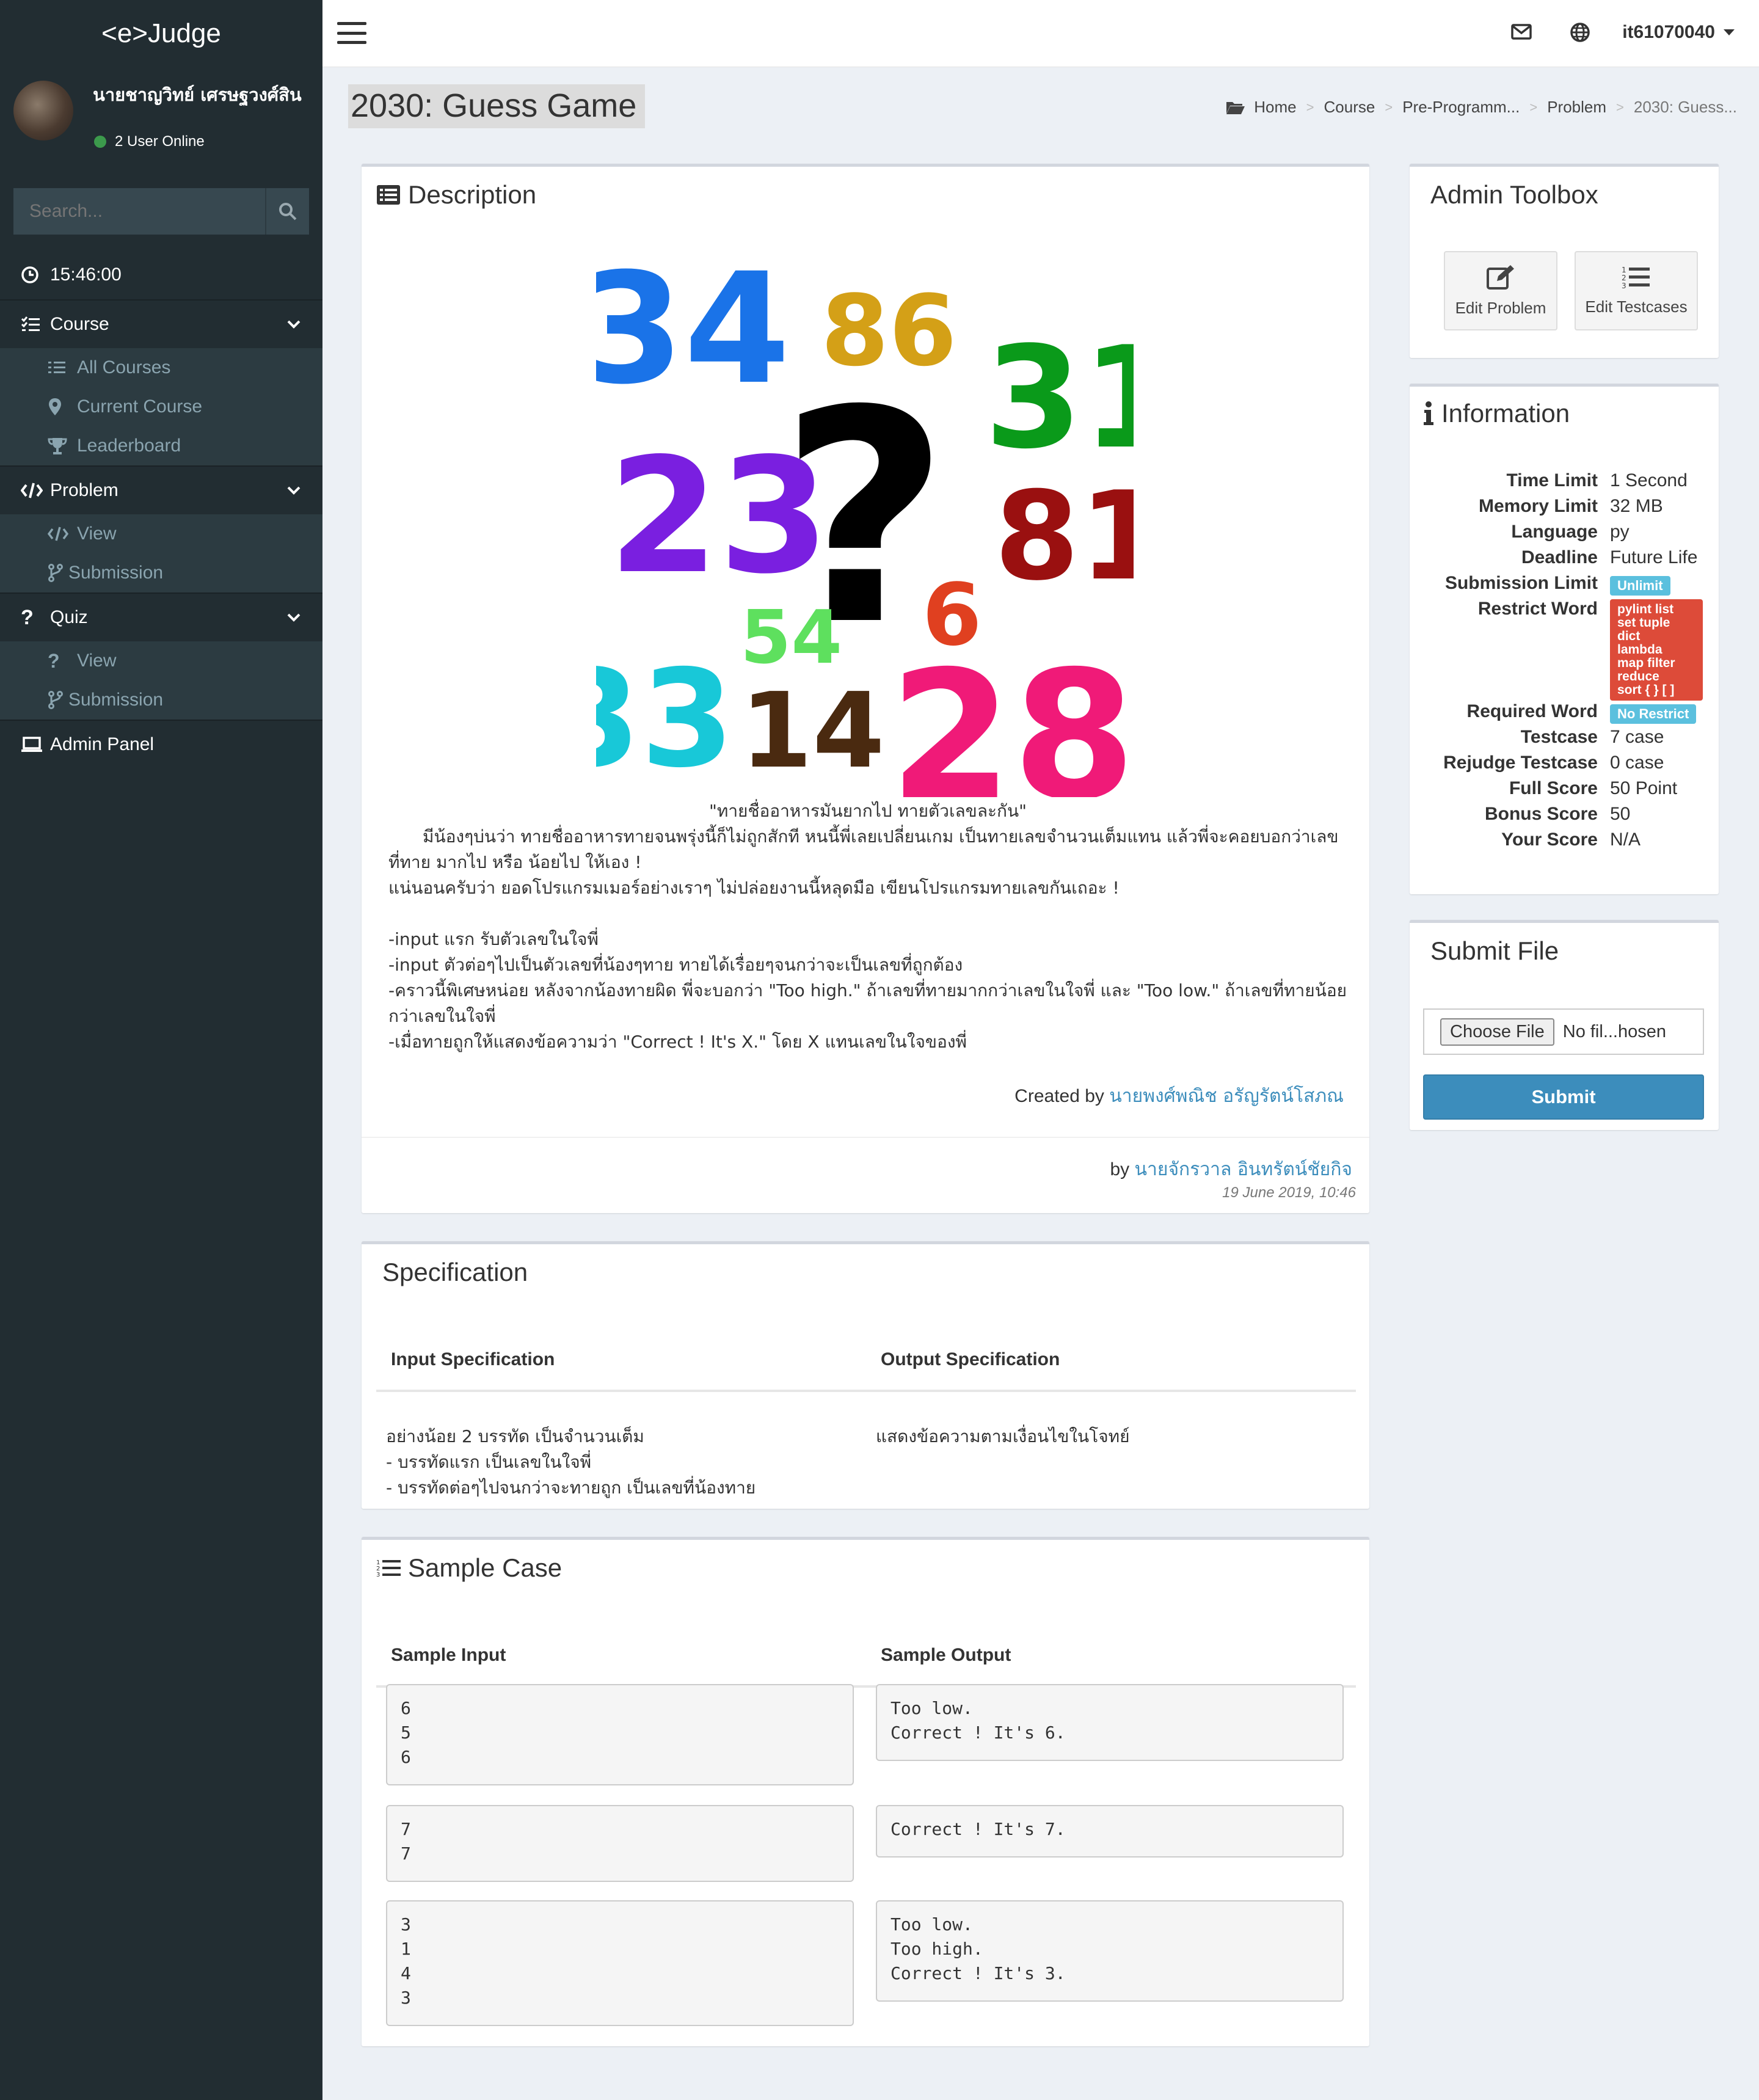 This screenshot has width=1759, height=2100. What do you see at coordinates (1500, 280) in the screenshot?
I see `edit-icon` at bounding box center [1500, 280].